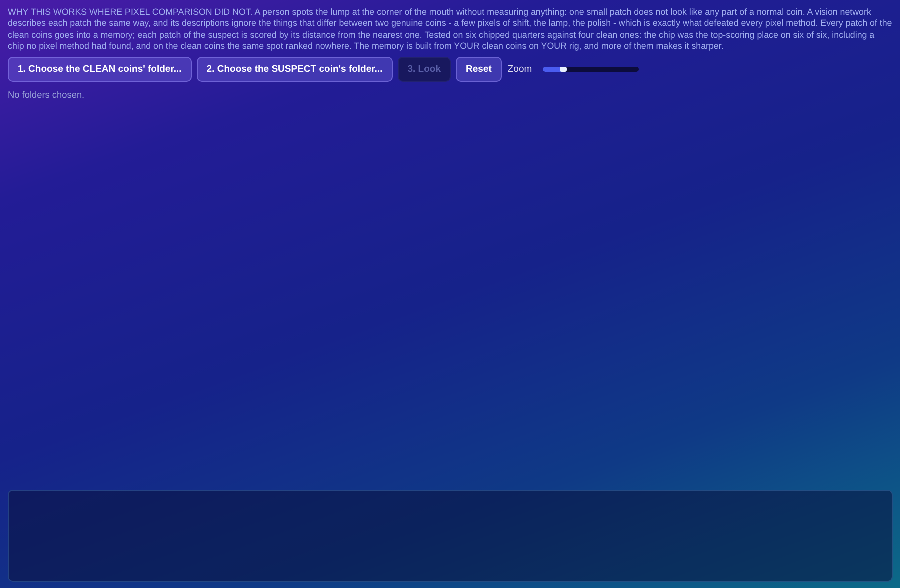 This screenshot has height=588, width=900. Describe the element at coordinates (479, 69) in the screenshot. I see `action-button: Reset` at that location.